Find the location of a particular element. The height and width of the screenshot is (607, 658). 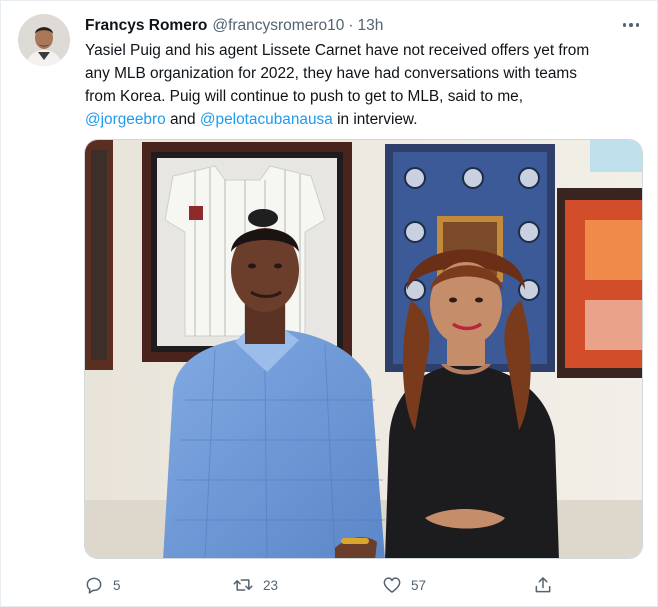

reply-count: 5 is located at coordinates (117, 585).